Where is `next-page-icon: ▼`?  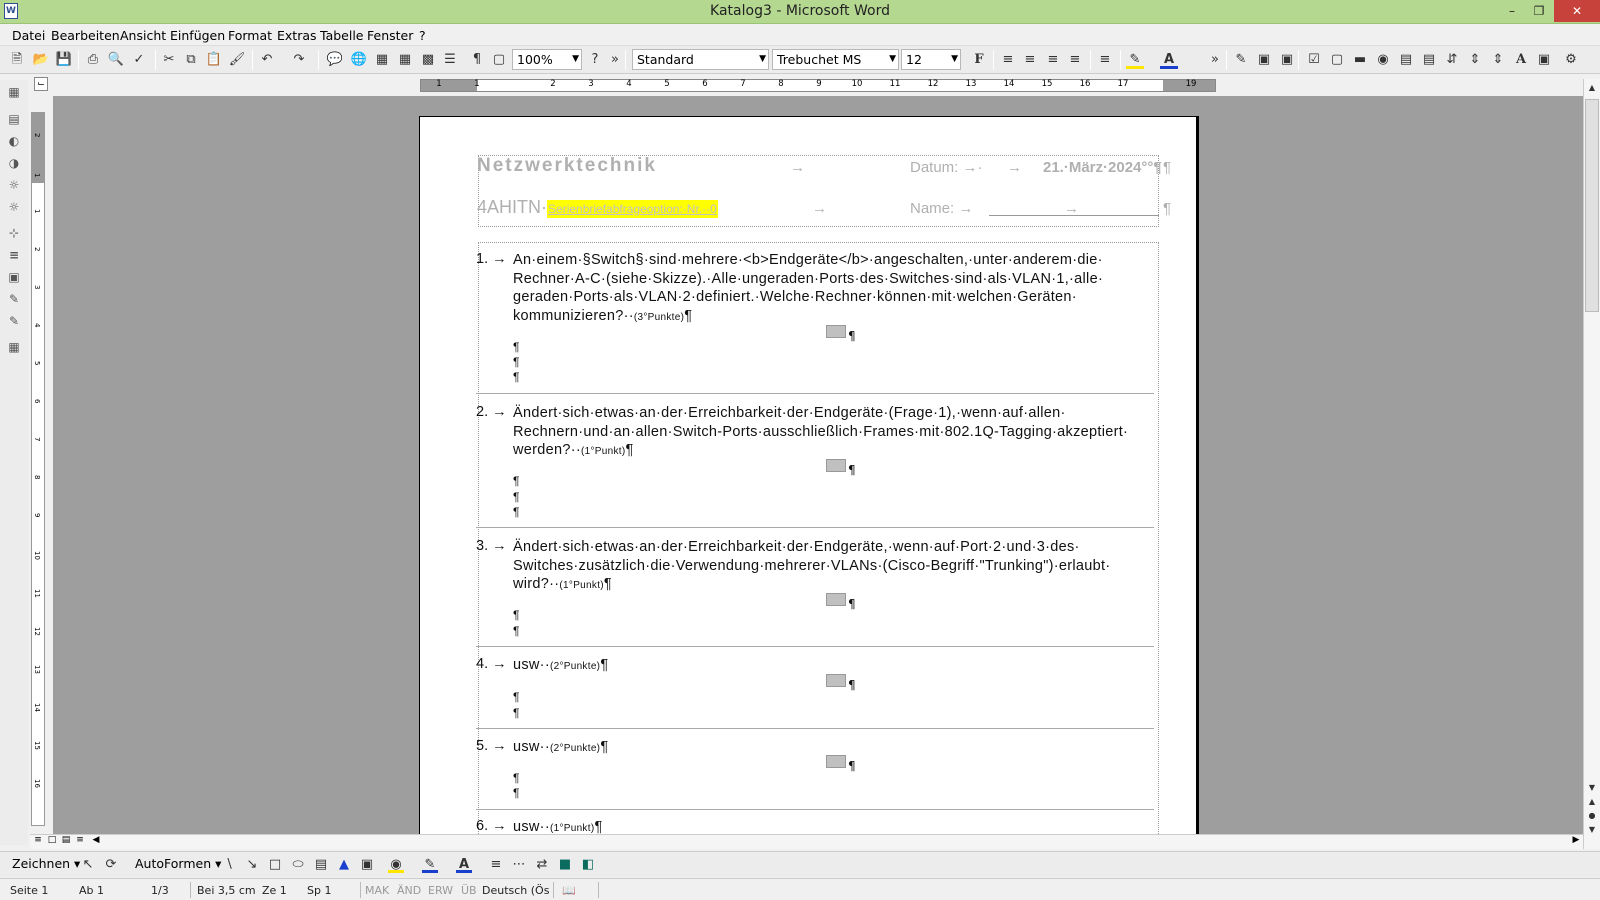 next-page-icon: ▼ is located at coordinates (1592, 830).